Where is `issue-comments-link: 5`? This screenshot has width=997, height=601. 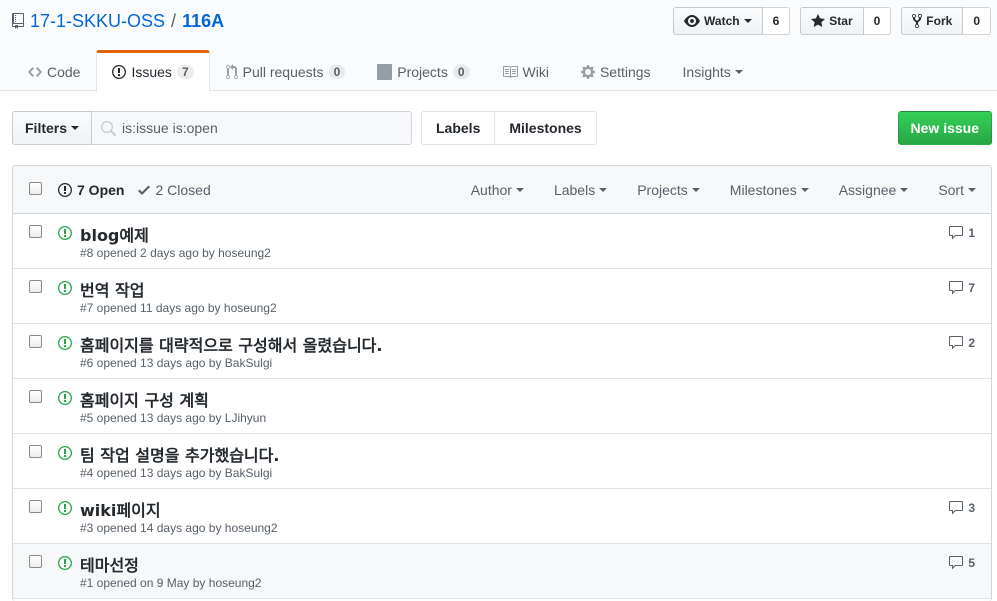
issue-comments-link: 5 is located at coordinates (961, 563).